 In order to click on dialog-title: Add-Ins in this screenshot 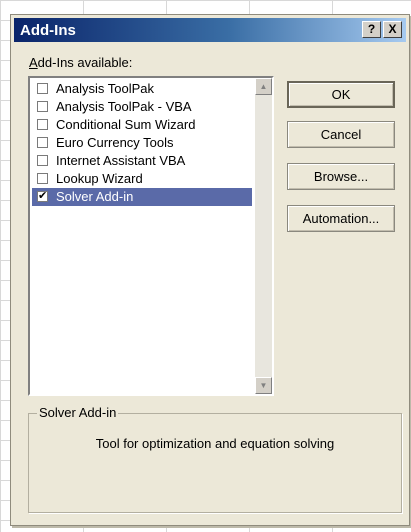, I will do `click(48, 30)`.